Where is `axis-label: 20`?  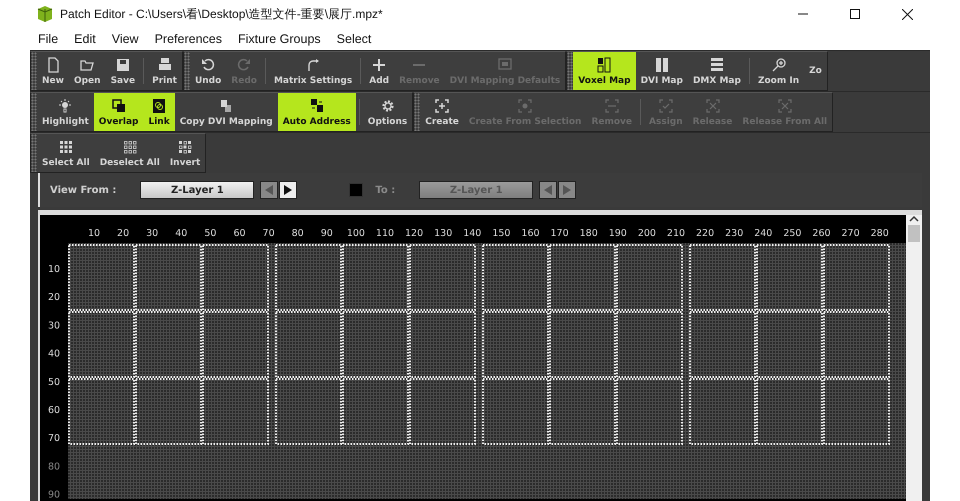 axis-label: 20 is located at coordinates (123, 233).